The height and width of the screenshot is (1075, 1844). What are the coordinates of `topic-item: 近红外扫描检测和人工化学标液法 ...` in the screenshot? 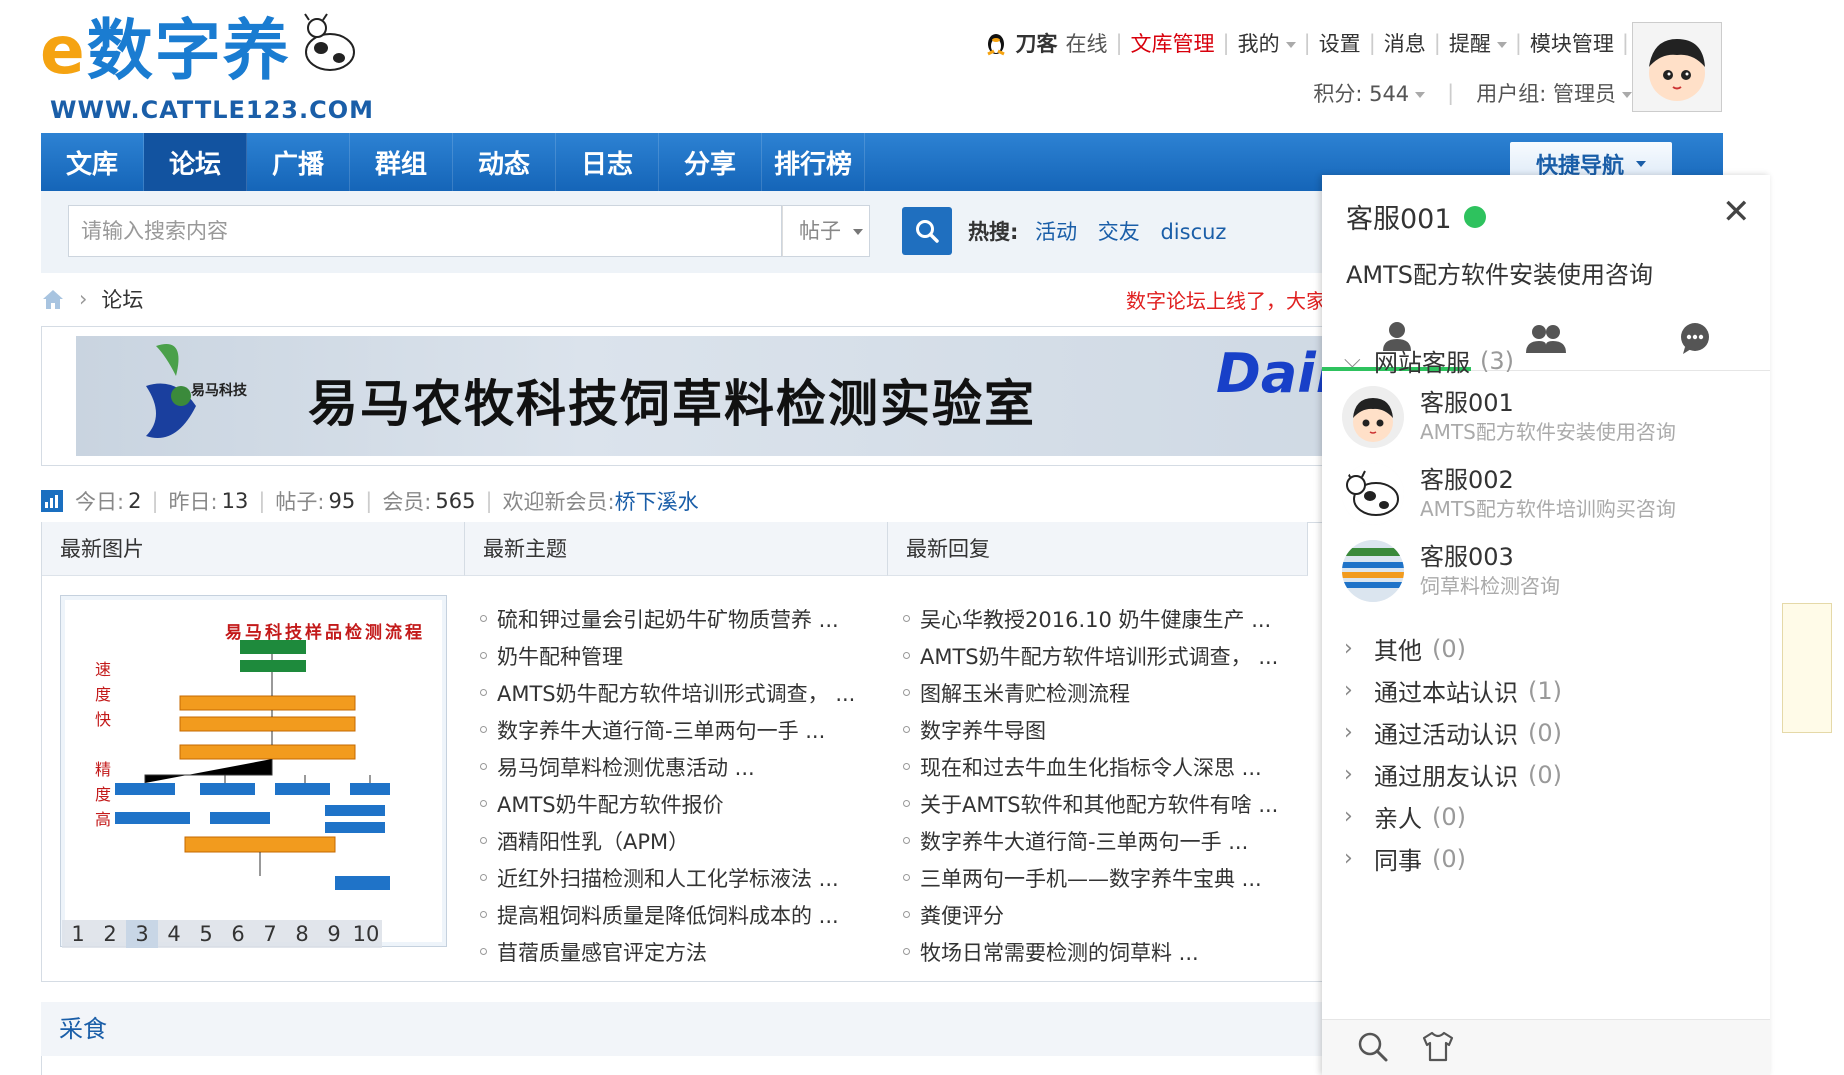 It's located at (667, 877).